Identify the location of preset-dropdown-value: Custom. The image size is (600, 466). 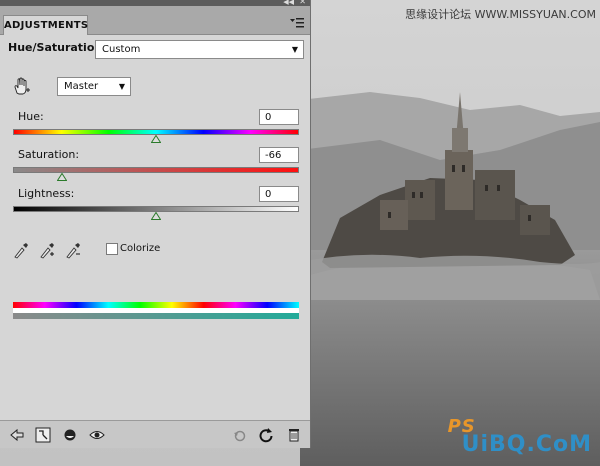
(121, 49).